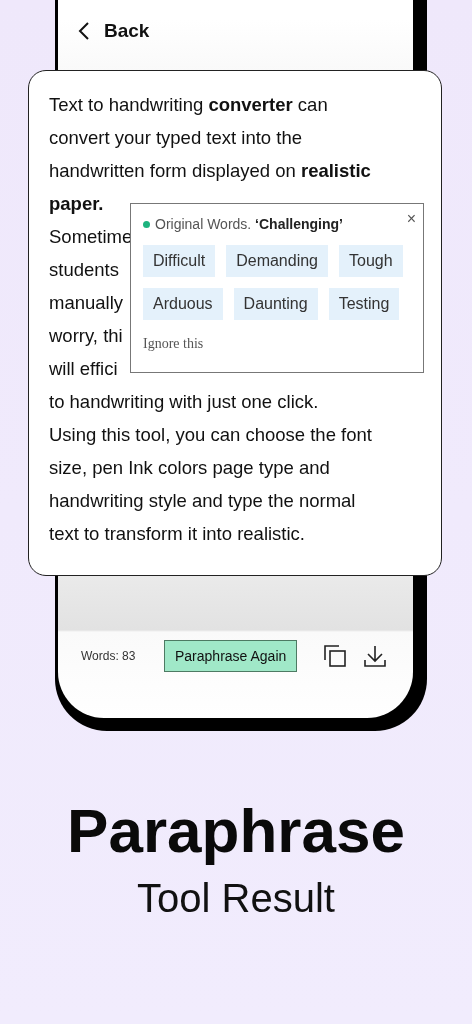 The width and height of the screenshot is (472, 1024). I want to click on text-line: handwriting style and type the normal, so click(202, 501).